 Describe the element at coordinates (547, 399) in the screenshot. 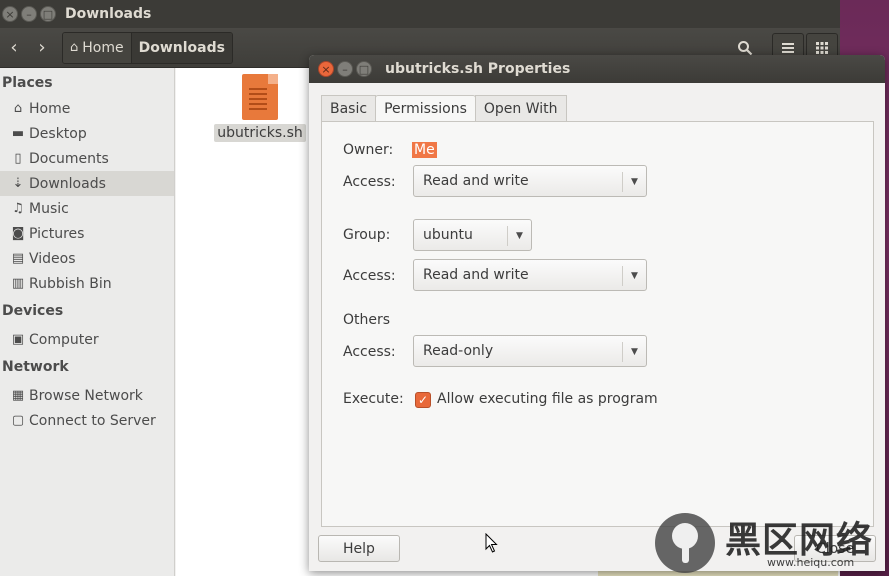

I see `execute-checkbox-label: Allow executing file as program` at that location.